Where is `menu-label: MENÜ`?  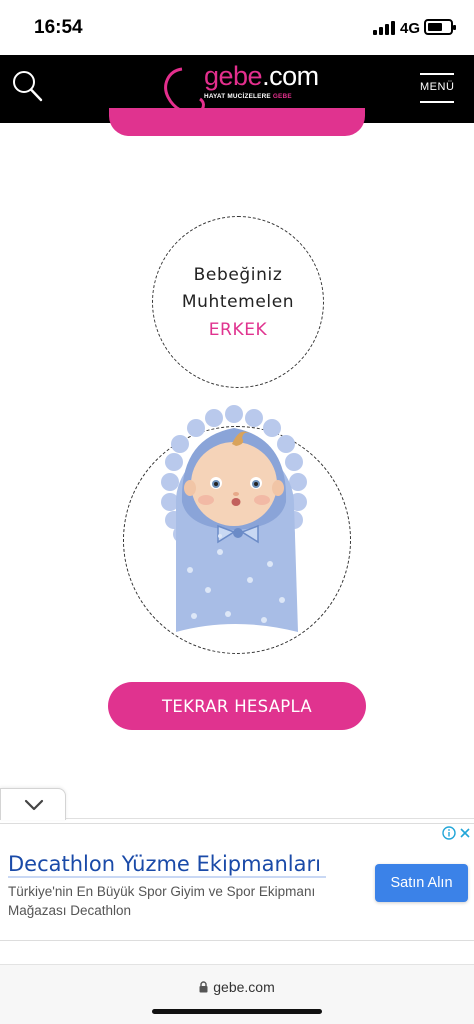
menu-label: MENÜ is located at coordinates (437, 87).